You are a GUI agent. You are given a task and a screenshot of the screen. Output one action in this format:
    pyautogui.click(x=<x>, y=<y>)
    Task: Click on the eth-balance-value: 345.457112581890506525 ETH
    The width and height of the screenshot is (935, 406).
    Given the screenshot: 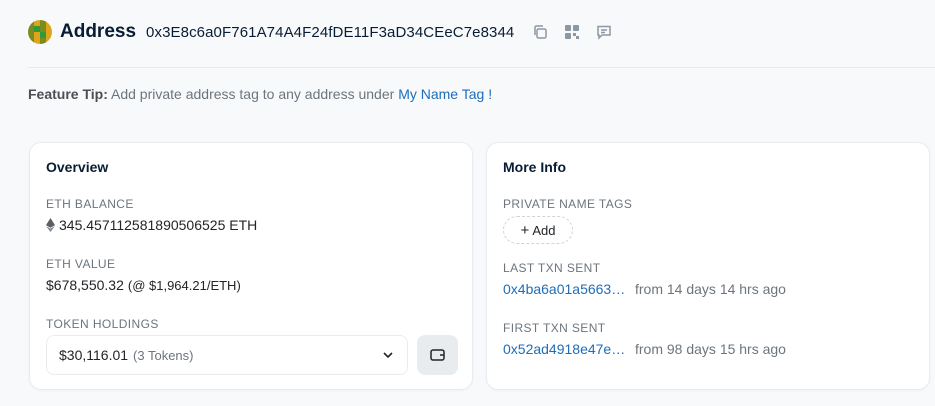 What is the action you would take?
    pyautogui.click(x=151, y=225)
    